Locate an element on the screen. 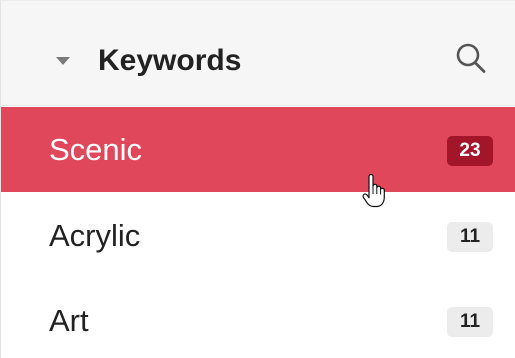 The height and width of the screenshot is (358, 515). search-icon is located at coordinates (471, 59).